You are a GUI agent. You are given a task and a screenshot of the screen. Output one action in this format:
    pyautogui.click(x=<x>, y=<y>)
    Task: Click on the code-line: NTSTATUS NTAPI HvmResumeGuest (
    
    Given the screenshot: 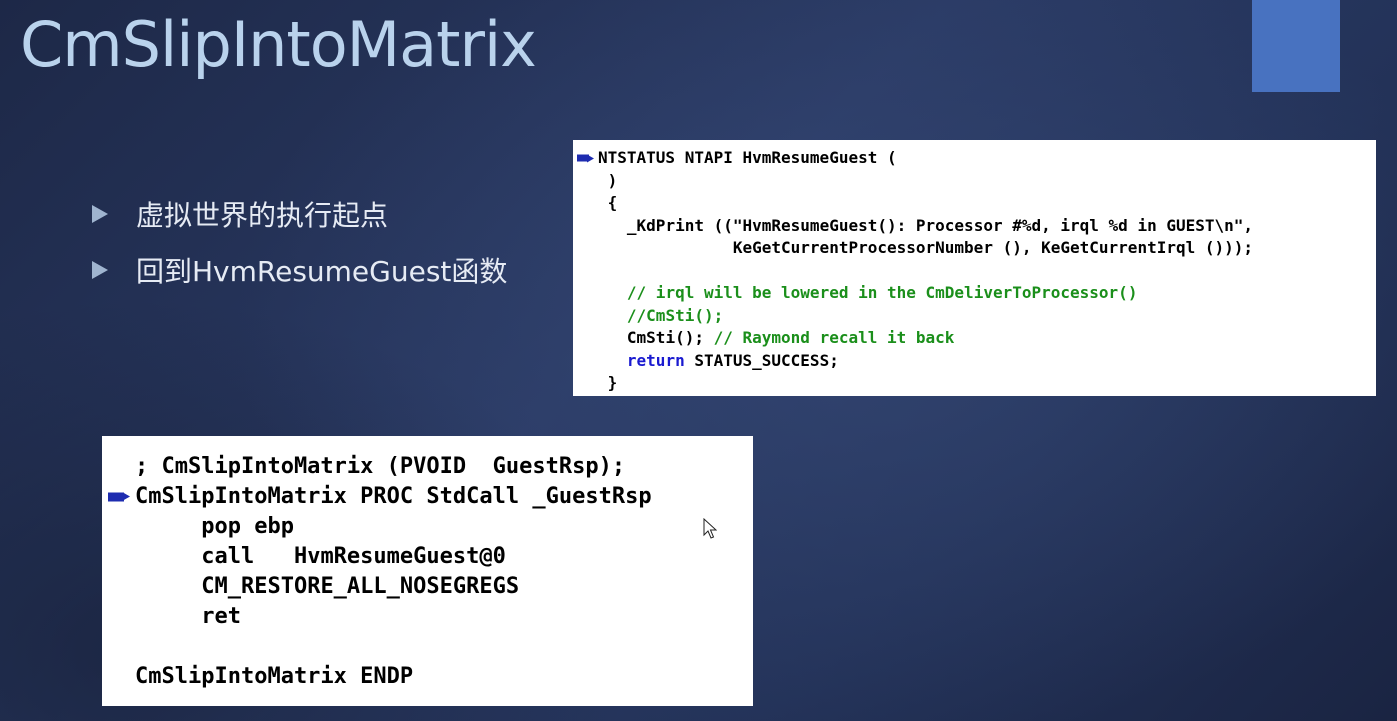 What is the action you would take?
    pyautogui.click(x=974, y=158)
    